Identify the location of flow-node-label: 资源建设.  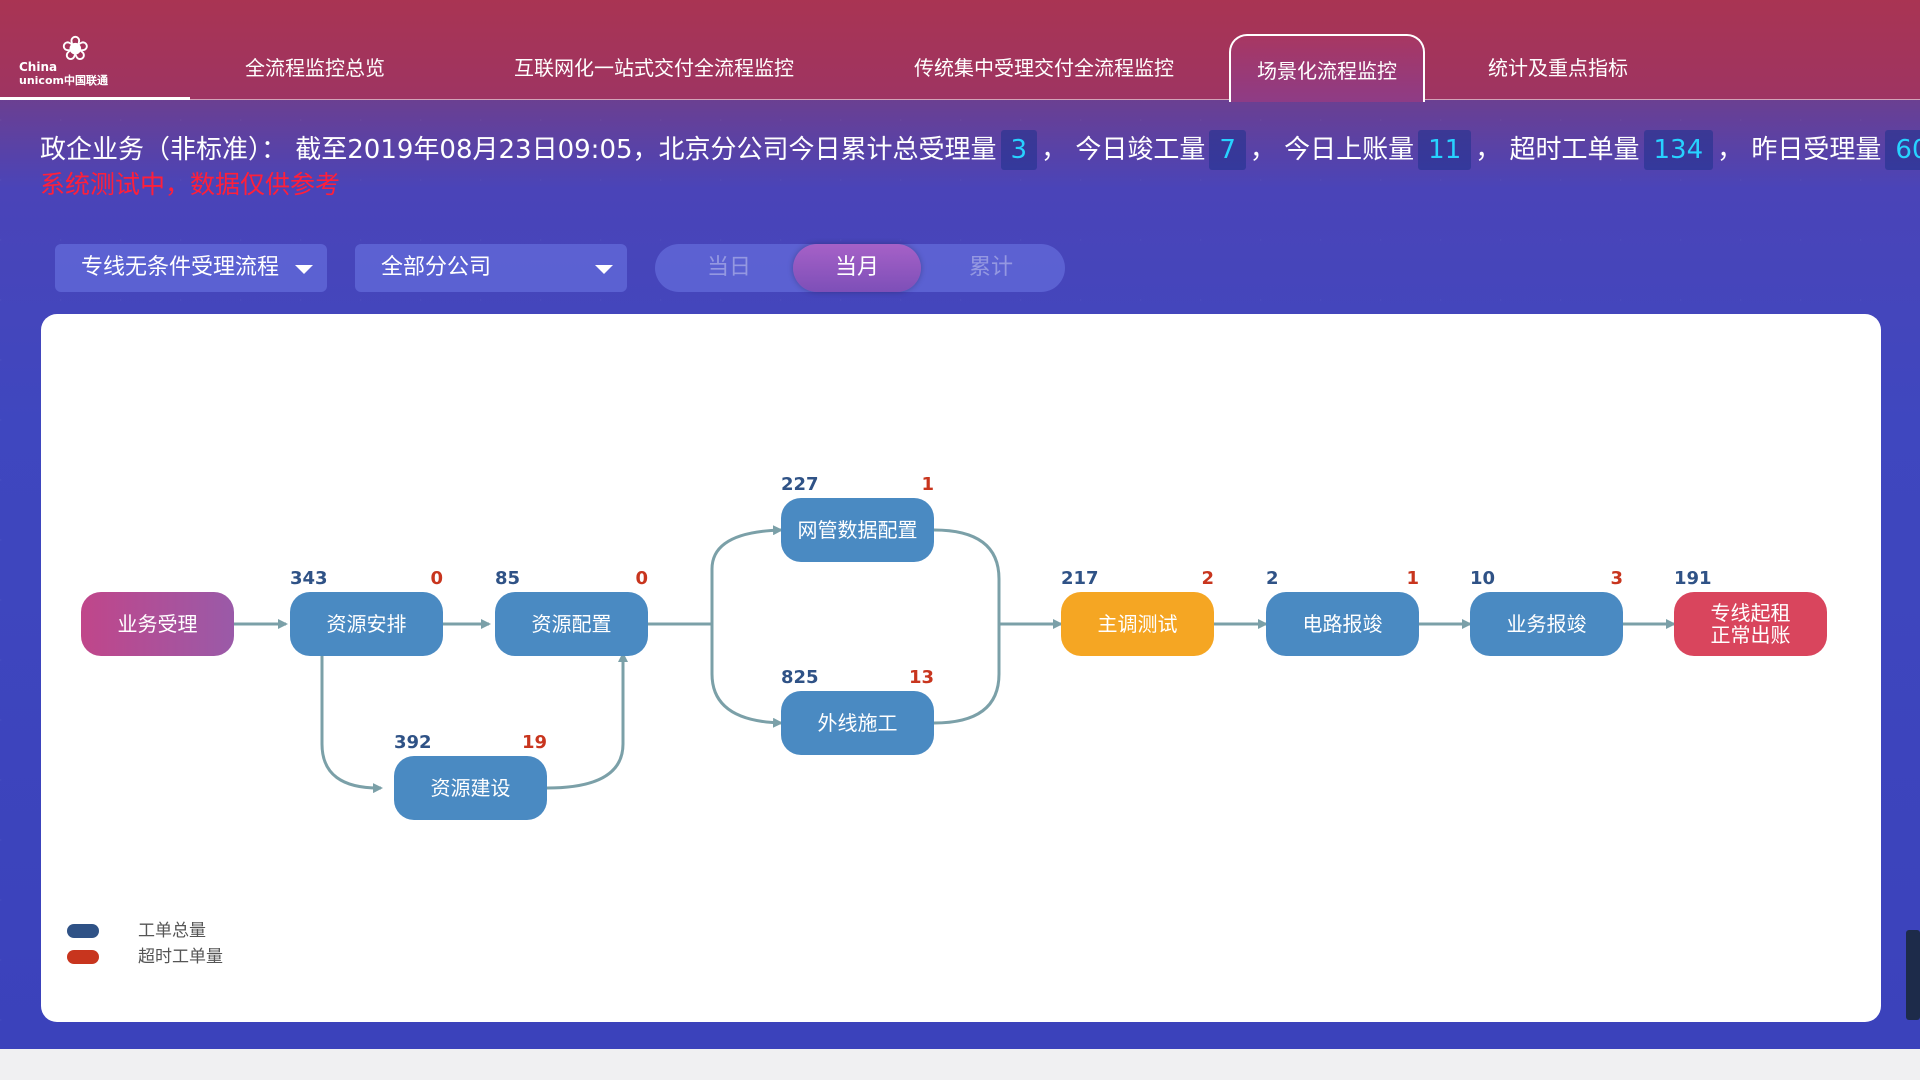
(471, 788).